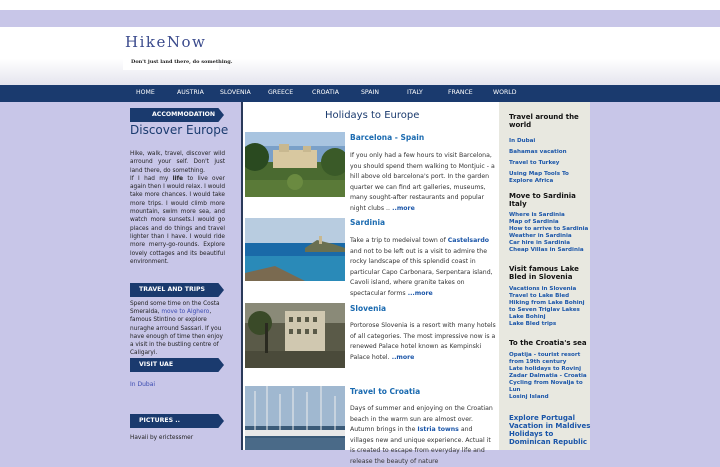  I want to click on barcelona-image, so click(295, 164).